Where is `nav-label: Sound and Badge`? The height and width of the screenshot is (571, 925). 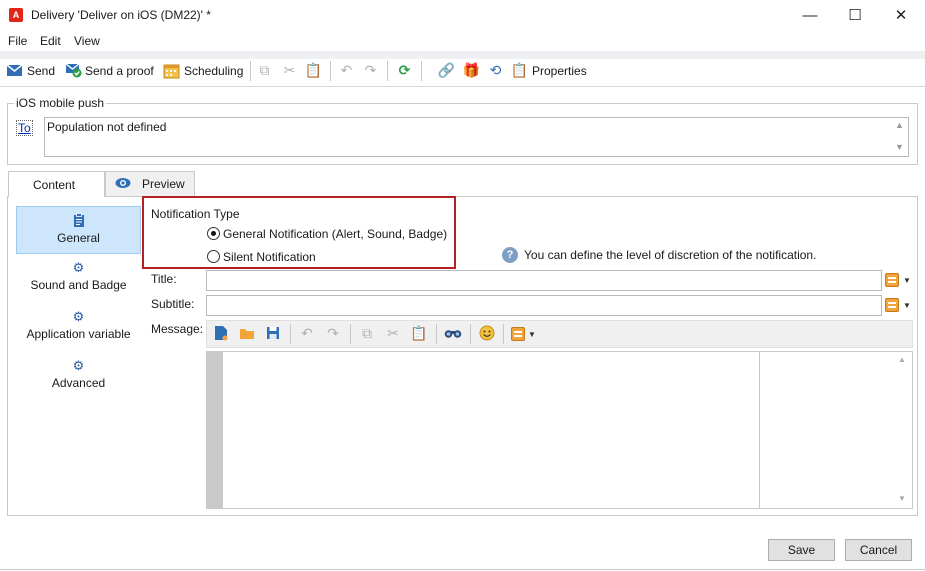 nav-label: Sound and Badge is located at coordinates (78, 285).